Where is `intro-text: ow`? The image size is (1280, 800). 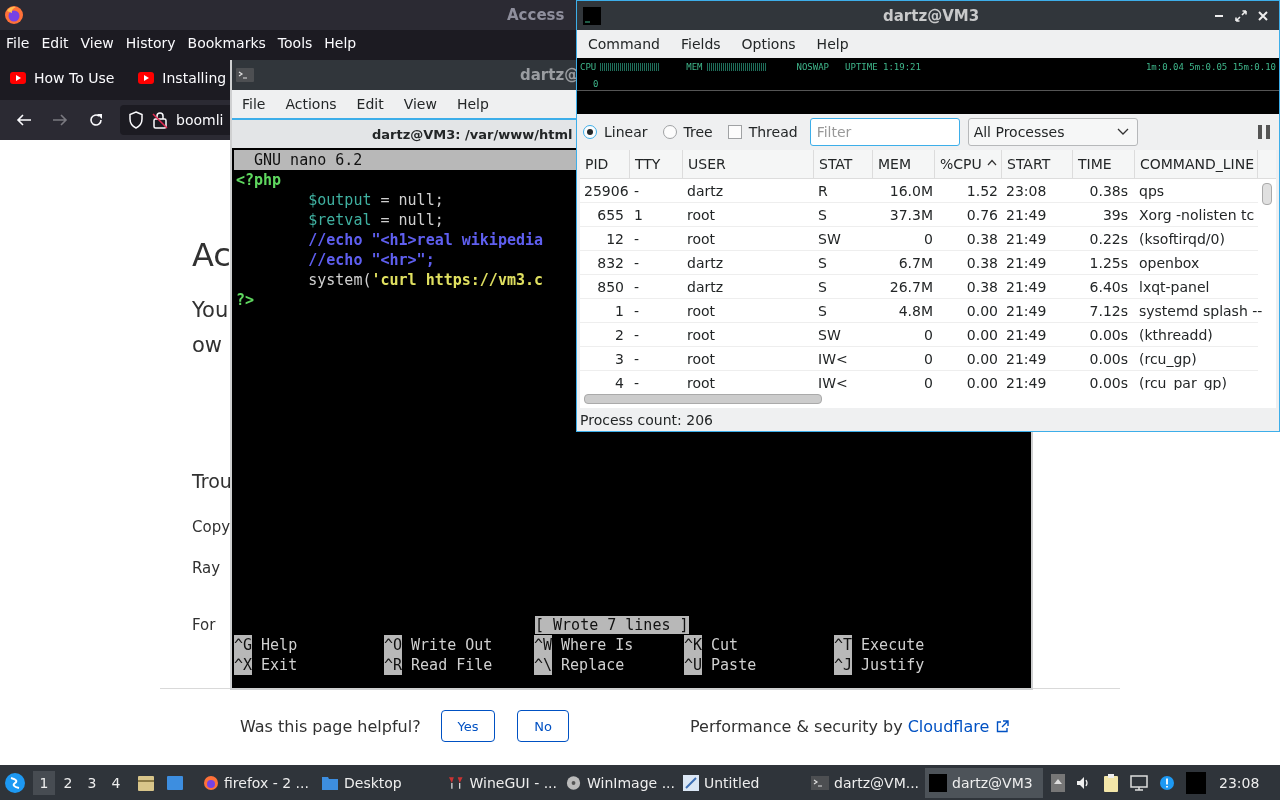 intro-text: ow is located at coordinates (207, 345).